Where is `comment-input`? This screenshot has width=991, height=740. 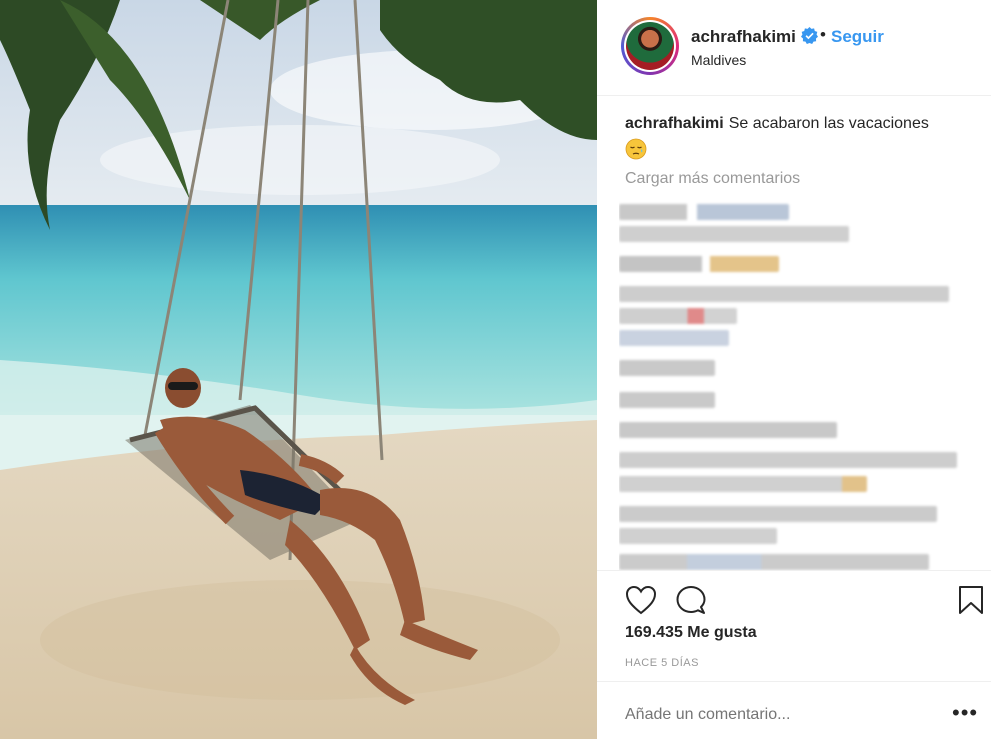 comment-input is located at coordinates (775, 715).